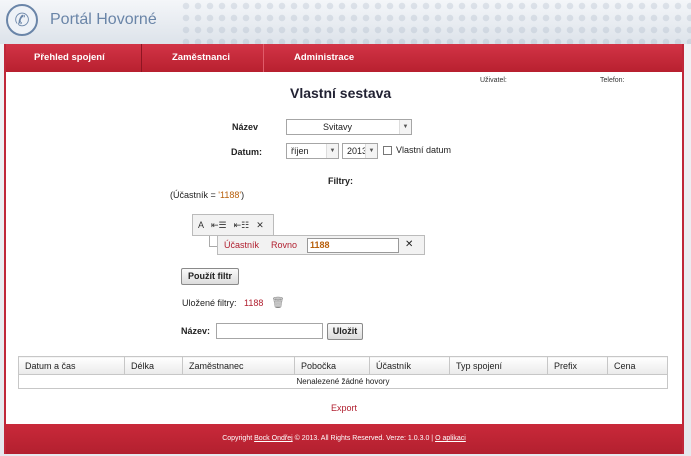 The image size is (691, 456). What do you see at coordinates (203, 58) in the screenshot?
I see `nav-item-zamestnanci: Zaměstnanci` at bounding box center [203, 58].